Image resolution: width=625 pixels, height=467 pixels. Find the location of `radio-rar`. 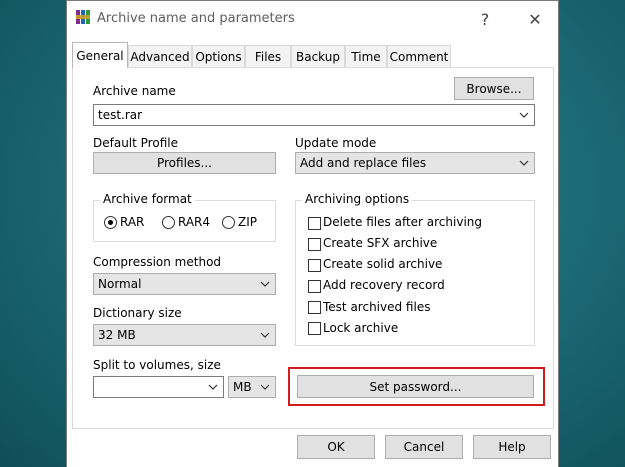

radio-rar is located at coordinates (110, 222).